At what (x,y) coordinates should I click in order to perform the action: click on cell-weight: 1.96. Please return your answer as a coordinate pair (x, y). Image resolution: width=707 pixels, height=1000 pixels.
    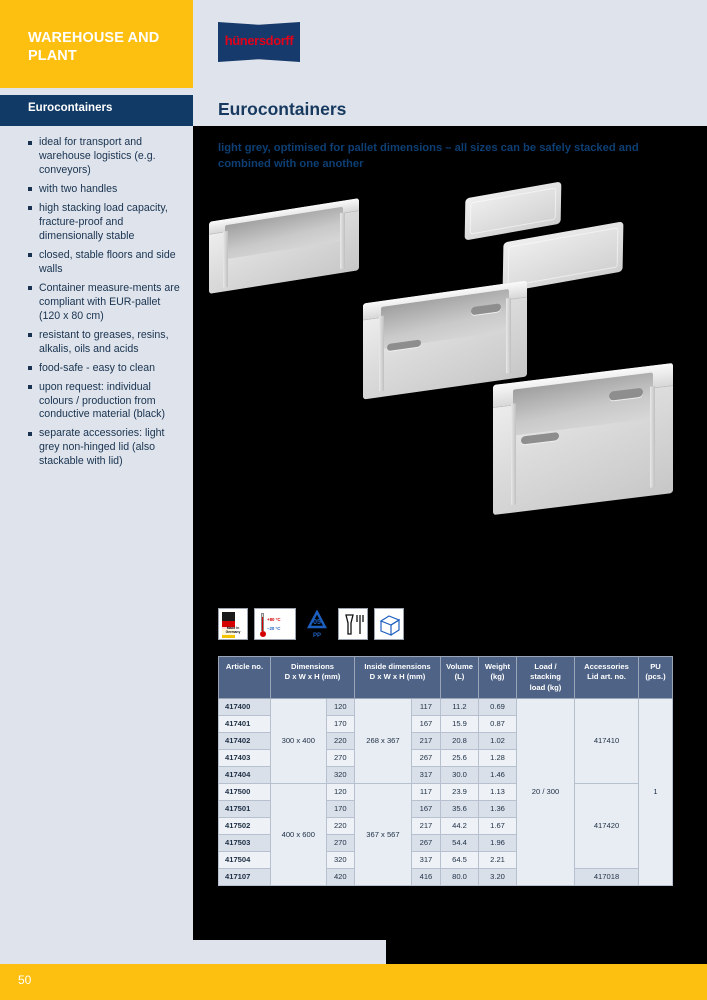
    Looking at the image, I should click on (497, 842).